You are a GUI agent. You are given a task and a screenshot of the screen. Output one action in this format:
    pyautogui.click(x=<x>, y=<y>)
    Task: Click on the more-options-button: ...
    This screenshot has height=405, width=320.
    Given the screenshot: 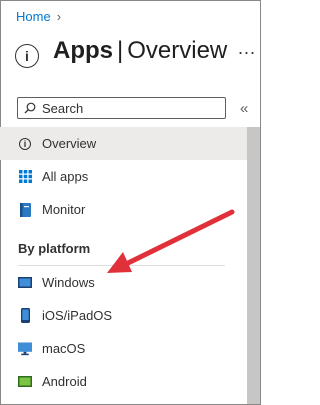 What is the action you would take?
    pyautogui.click(x=247, y=48)
    